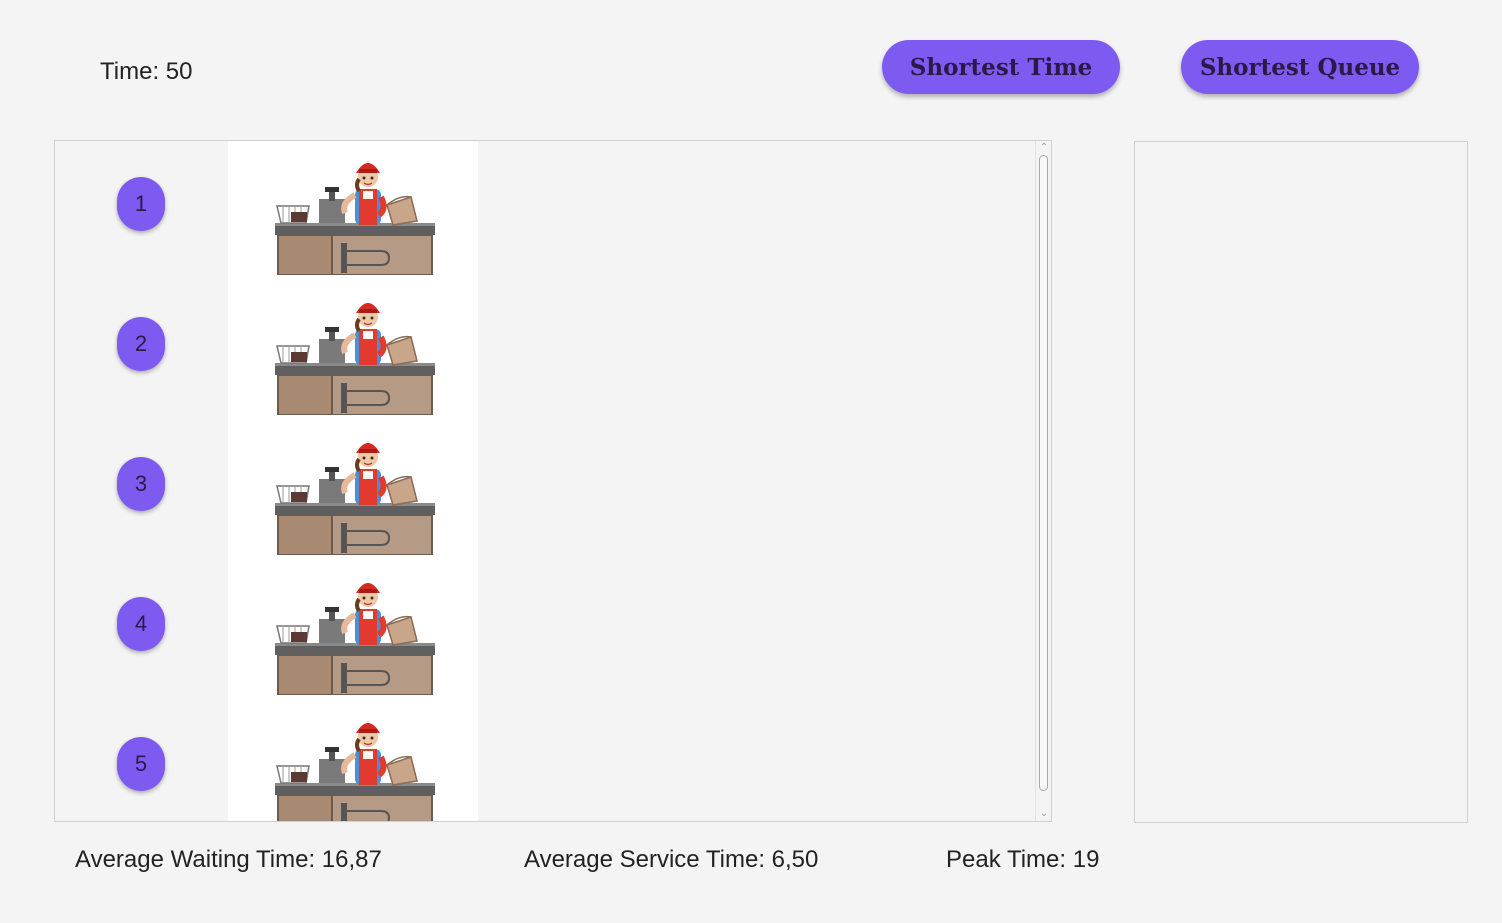  Describe the element at coordinates (141, 484) in the screenshot. I see `queue-number-badge: 3` at that location.